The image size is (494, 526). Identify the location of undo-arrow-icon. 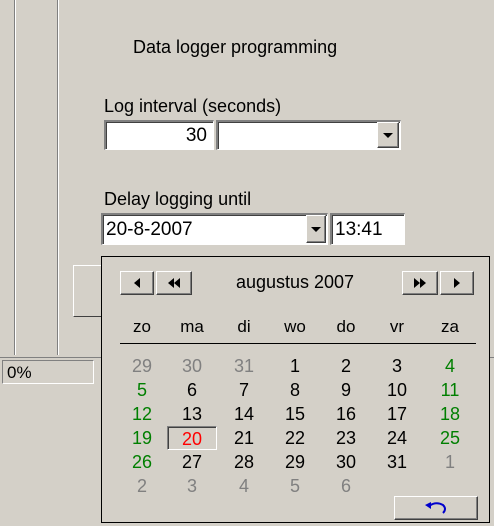
(435, 508).